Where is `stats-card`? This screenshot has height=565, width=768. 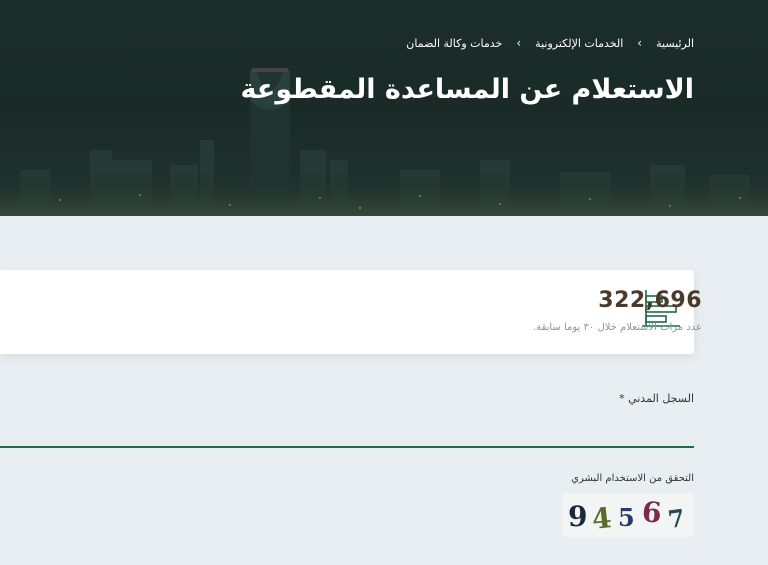
stats-card is located at coordinates (347, 312).